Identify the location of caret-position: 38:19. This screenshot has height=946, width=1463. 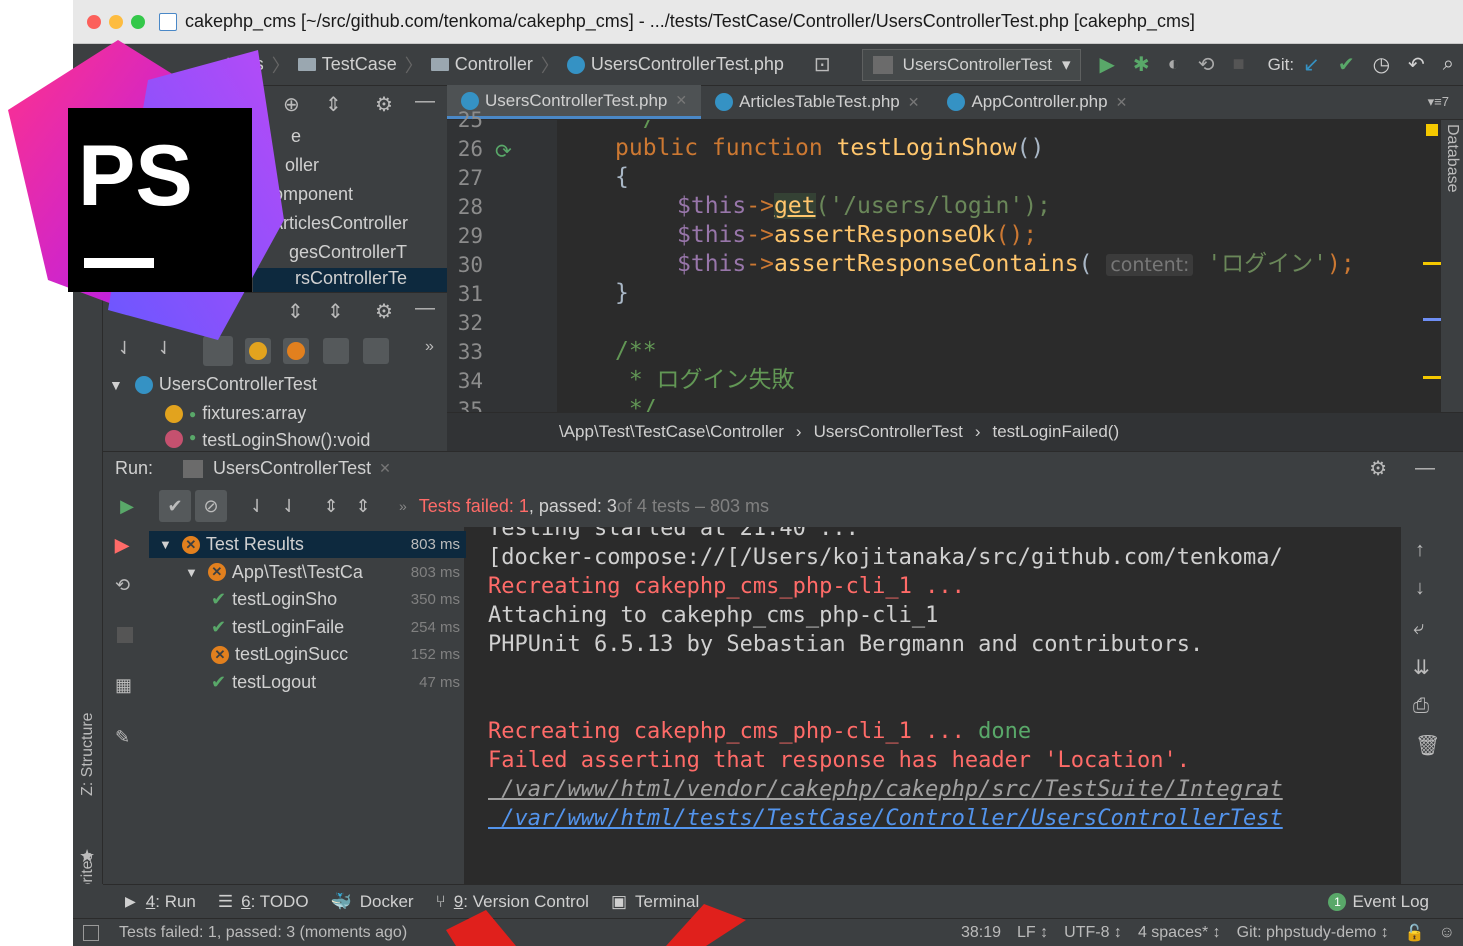
(981, 933).